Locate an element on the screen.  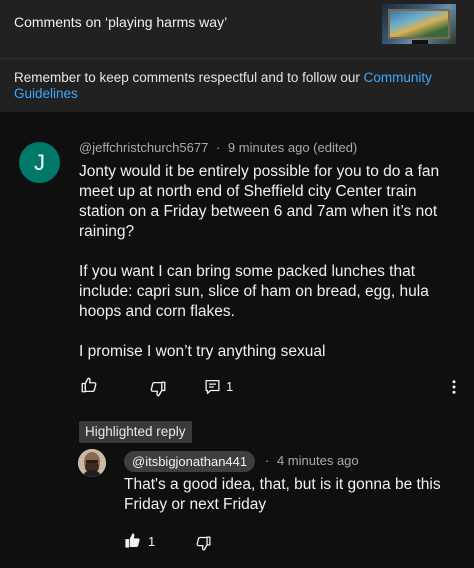
reply-icon is located at coordinates (212, 387).